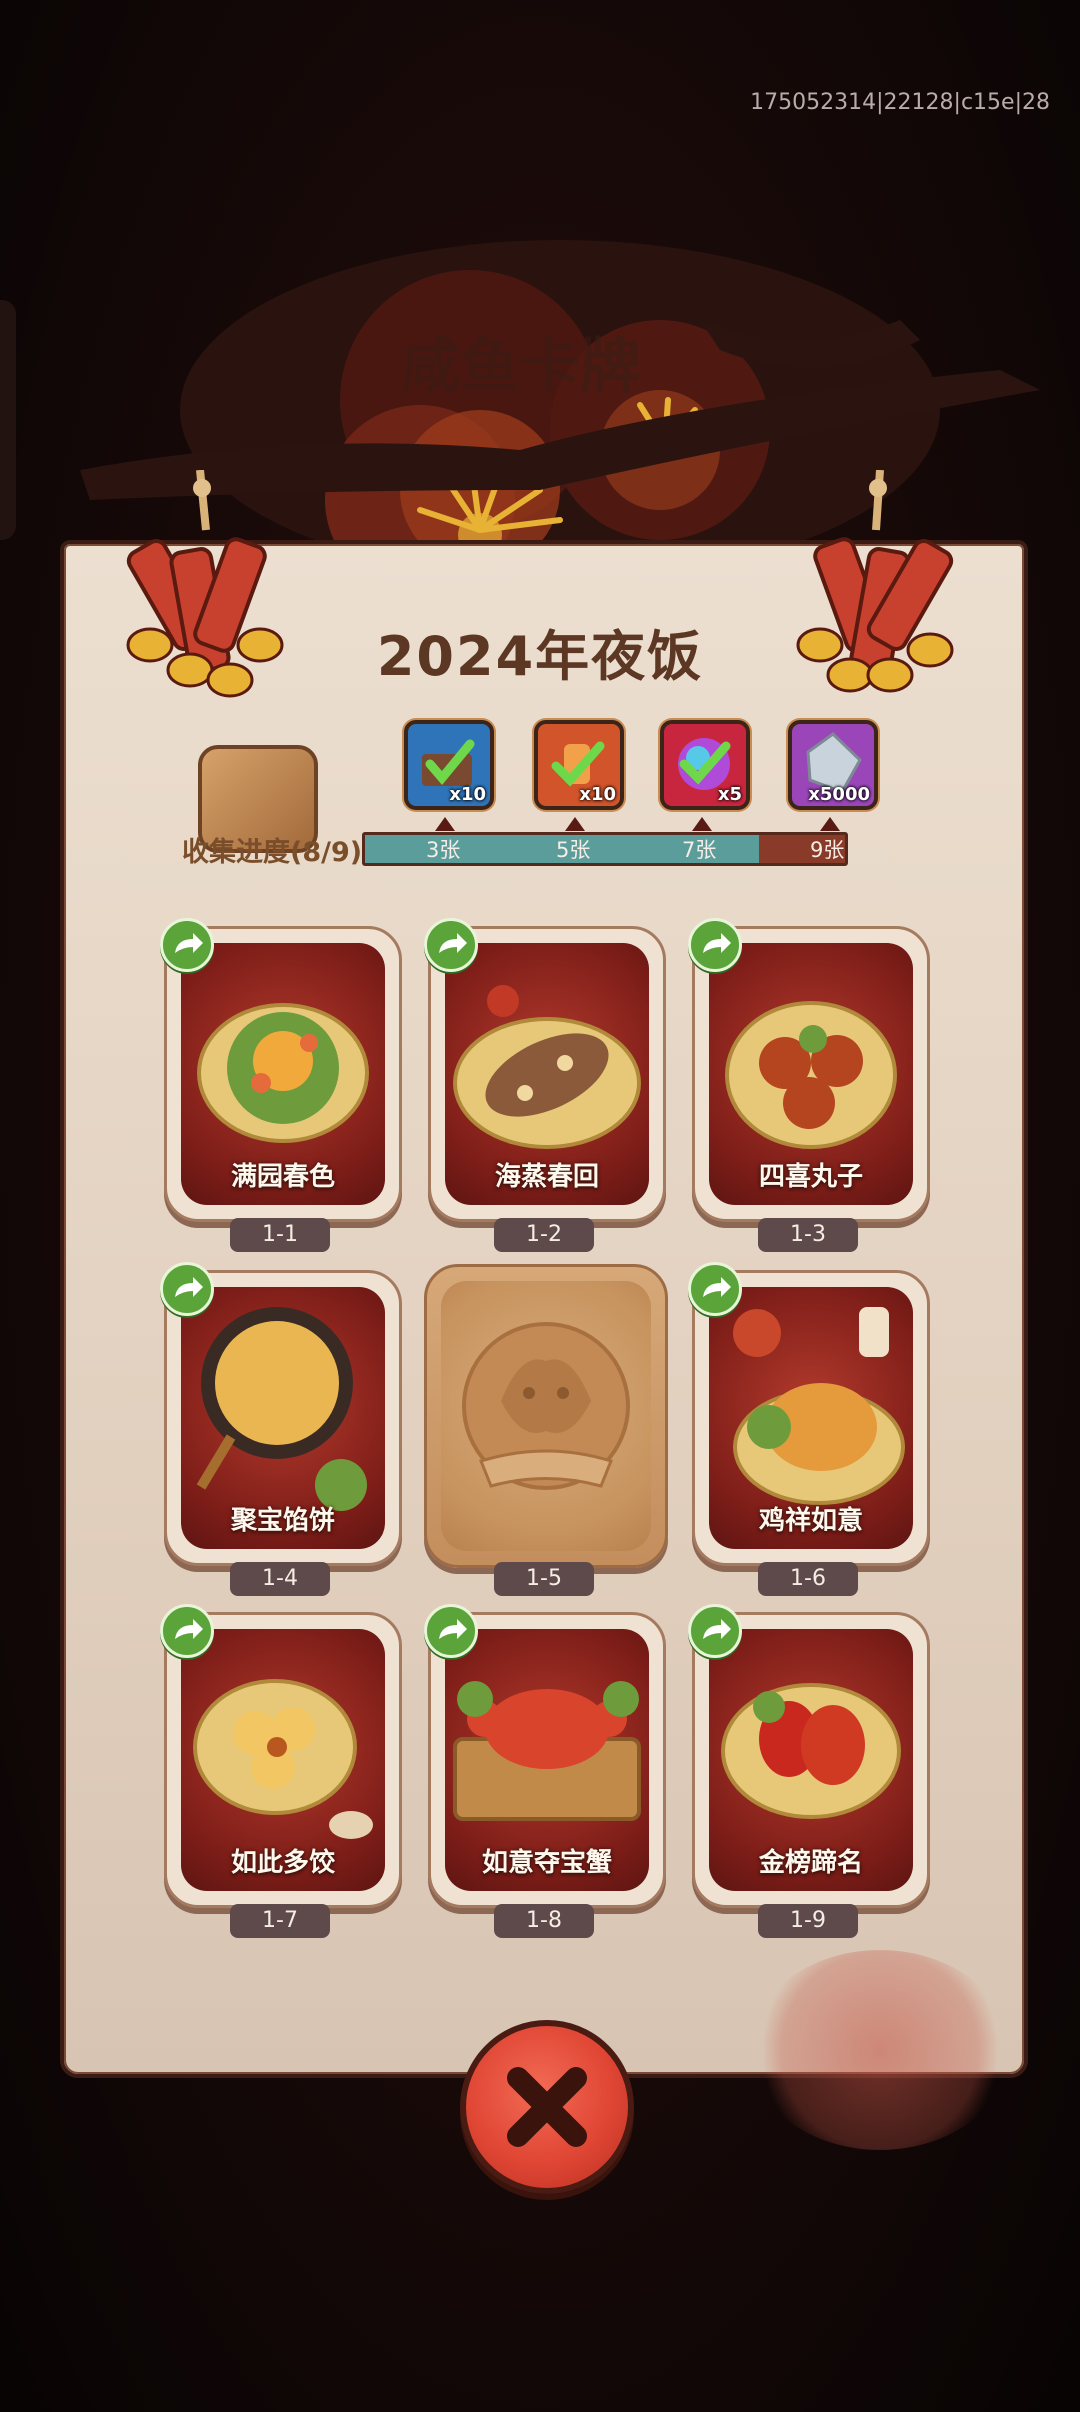 This screenshot has width=1080, height=2412. I want to click on card-number: 1-5, so click(544, 1579).